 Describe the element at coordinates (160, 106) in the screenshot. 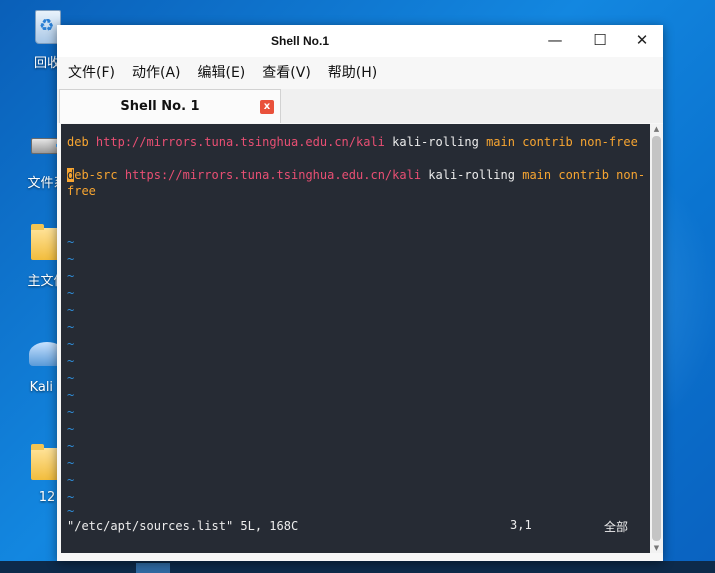

I see `tab-label: Shell No. 1` at that location.